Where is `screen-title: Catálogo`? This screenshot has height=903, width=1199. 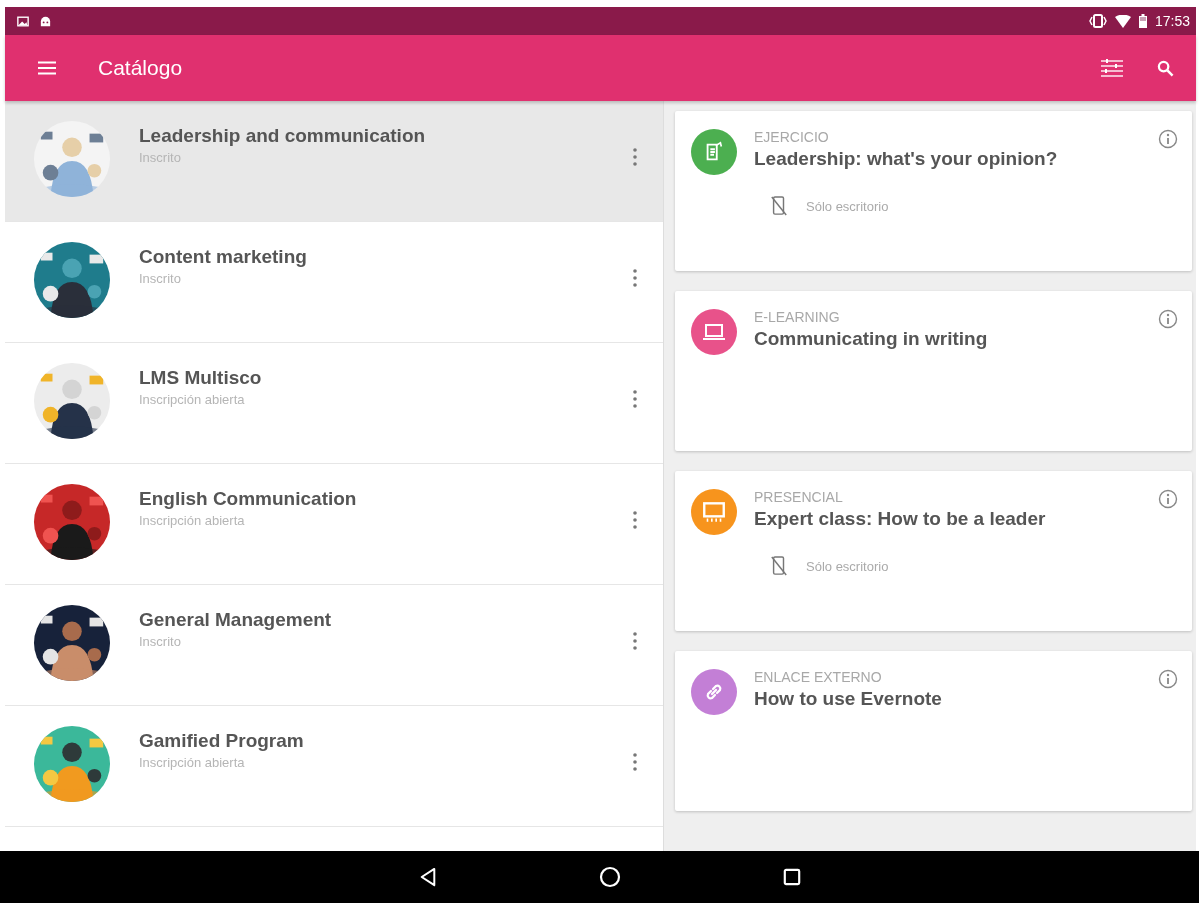
screen-title: Catálogo is located at coordinates (141, 68).